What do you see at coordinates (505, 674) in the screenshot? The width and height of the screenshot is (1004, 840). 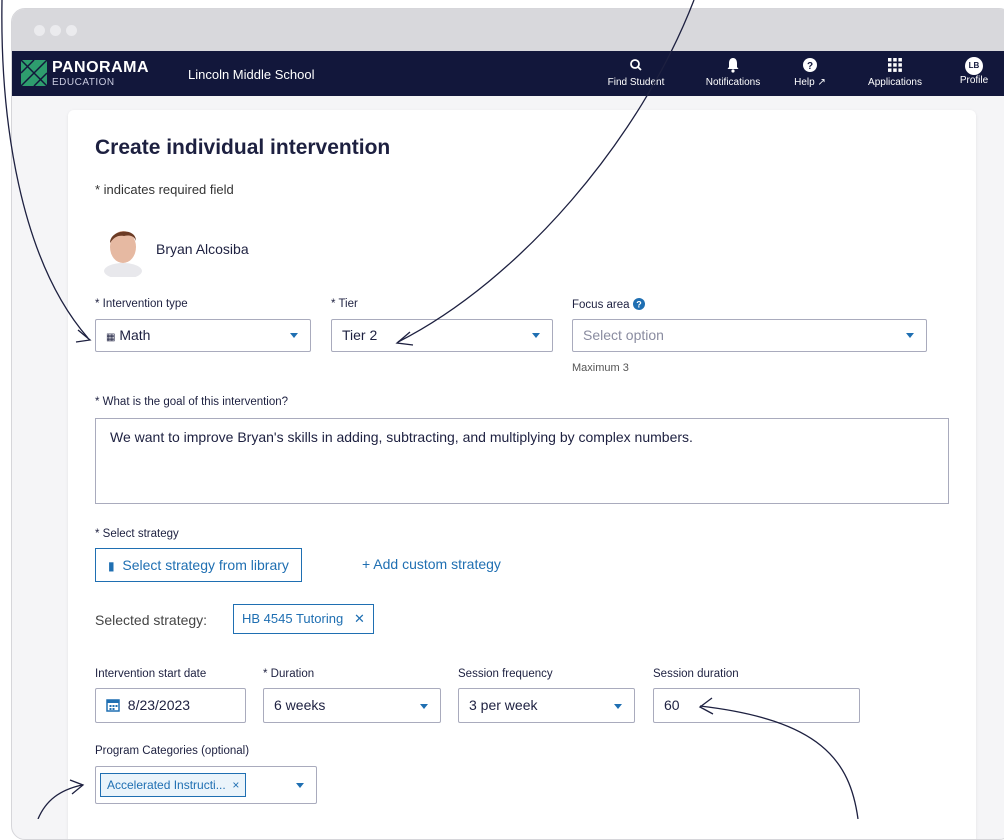 I see `session-frequency-label: Session frequency` at bounding box center [505, 674].